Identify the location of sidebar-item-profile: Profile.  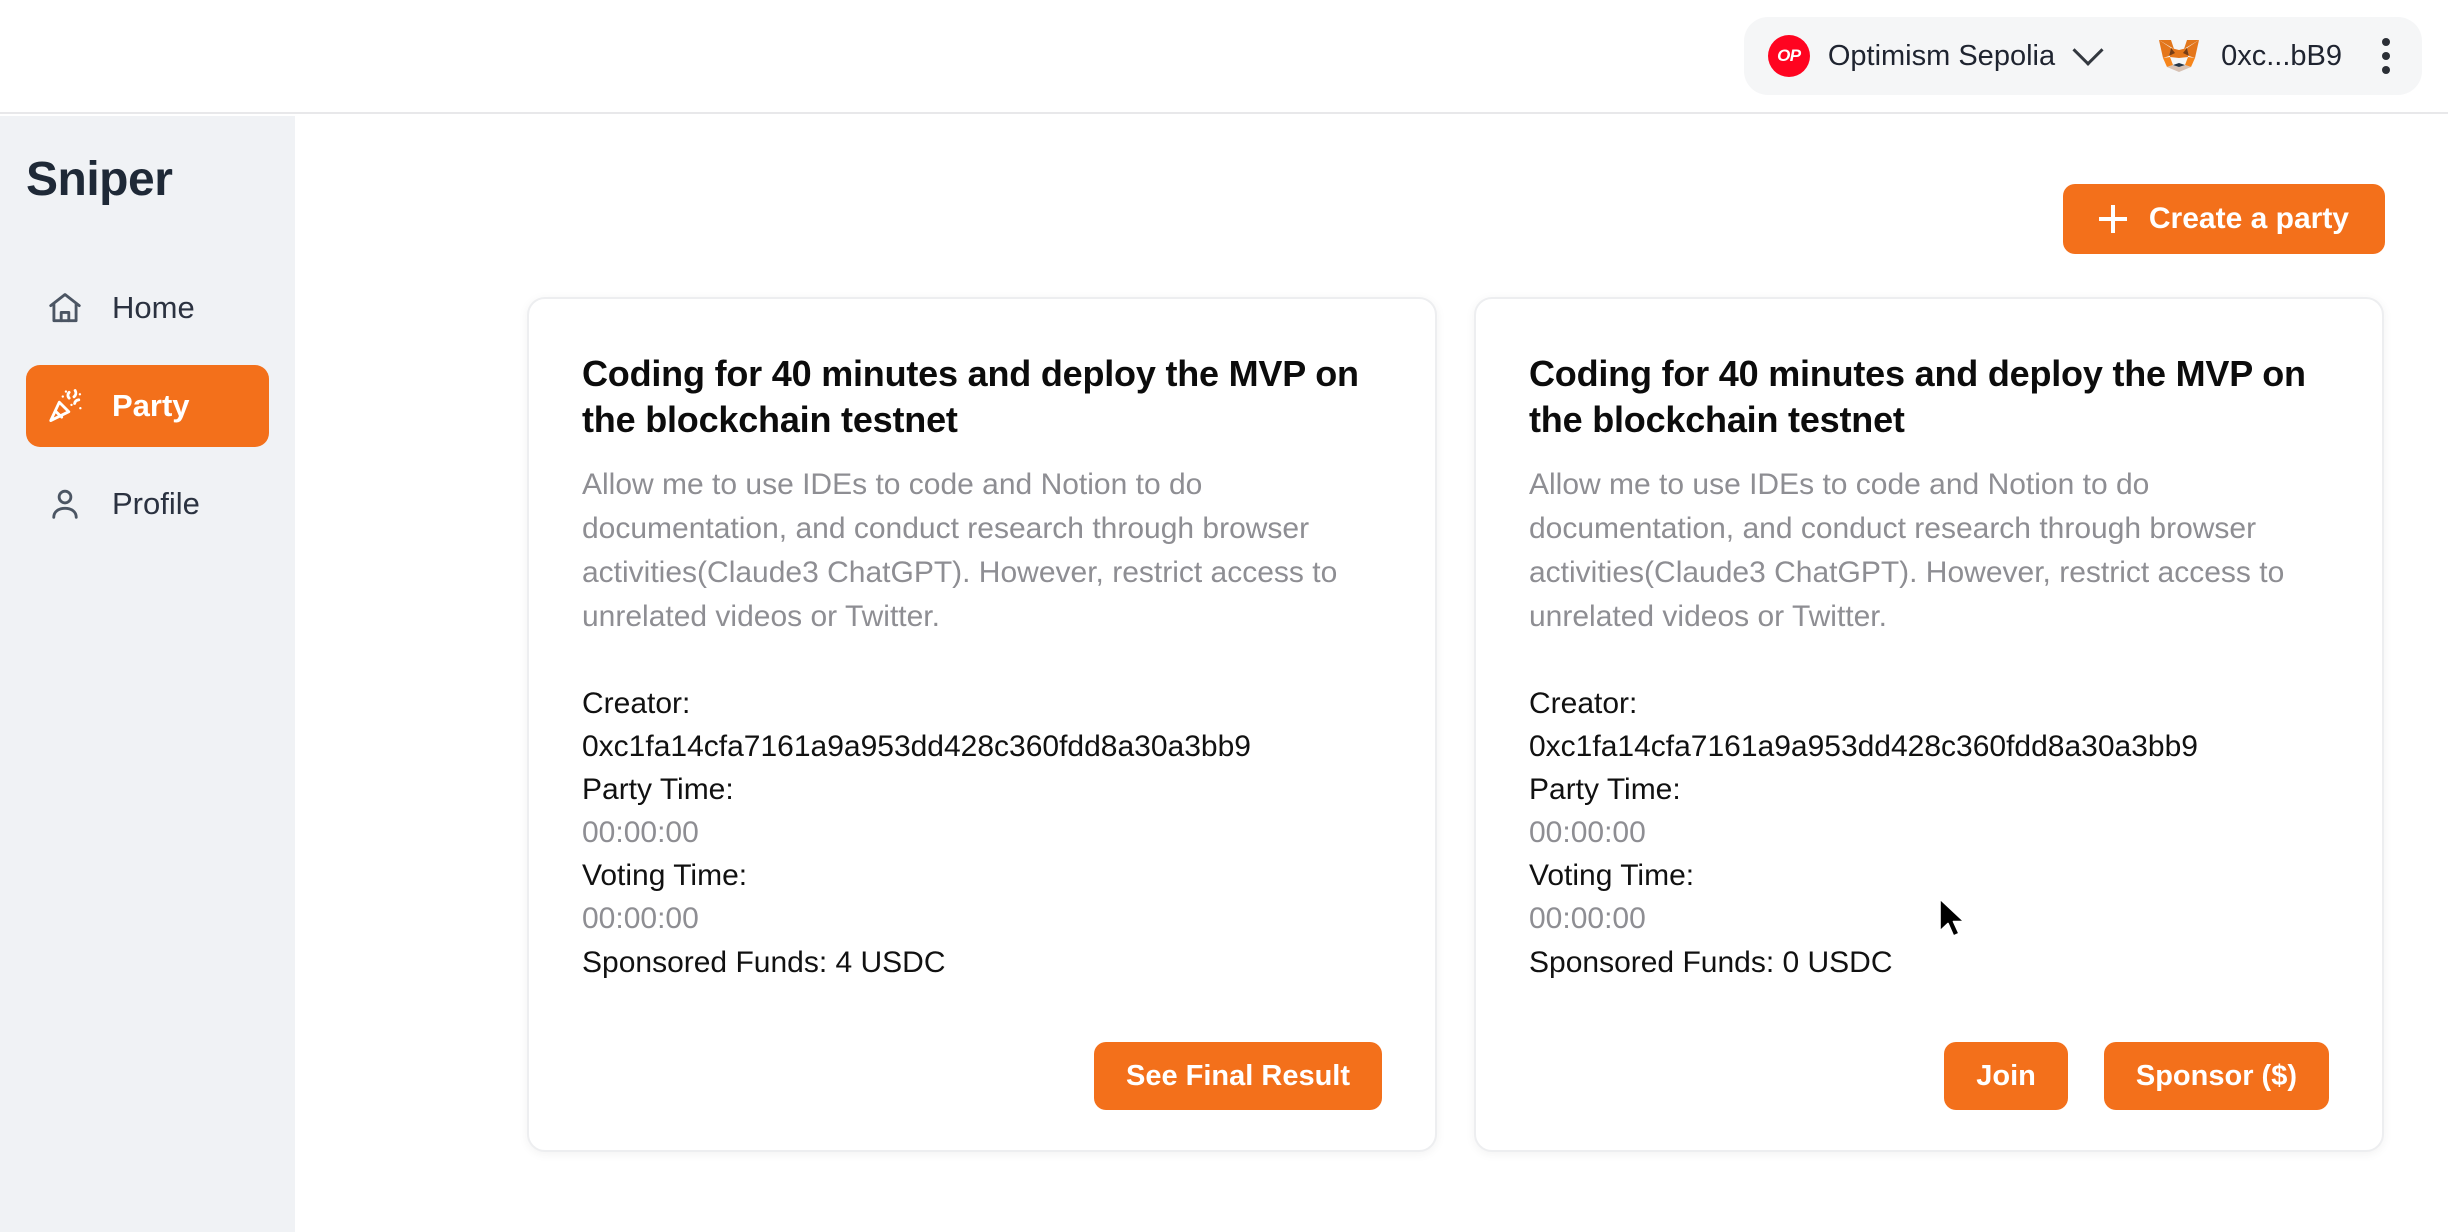
(147, 504).